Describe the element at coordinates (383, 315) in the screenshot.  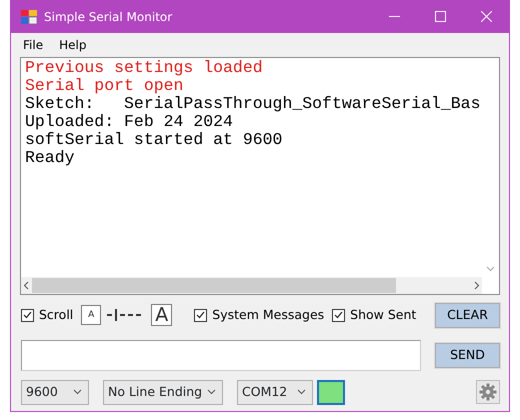
I see `checkbox-label: Show Sent` at that location.